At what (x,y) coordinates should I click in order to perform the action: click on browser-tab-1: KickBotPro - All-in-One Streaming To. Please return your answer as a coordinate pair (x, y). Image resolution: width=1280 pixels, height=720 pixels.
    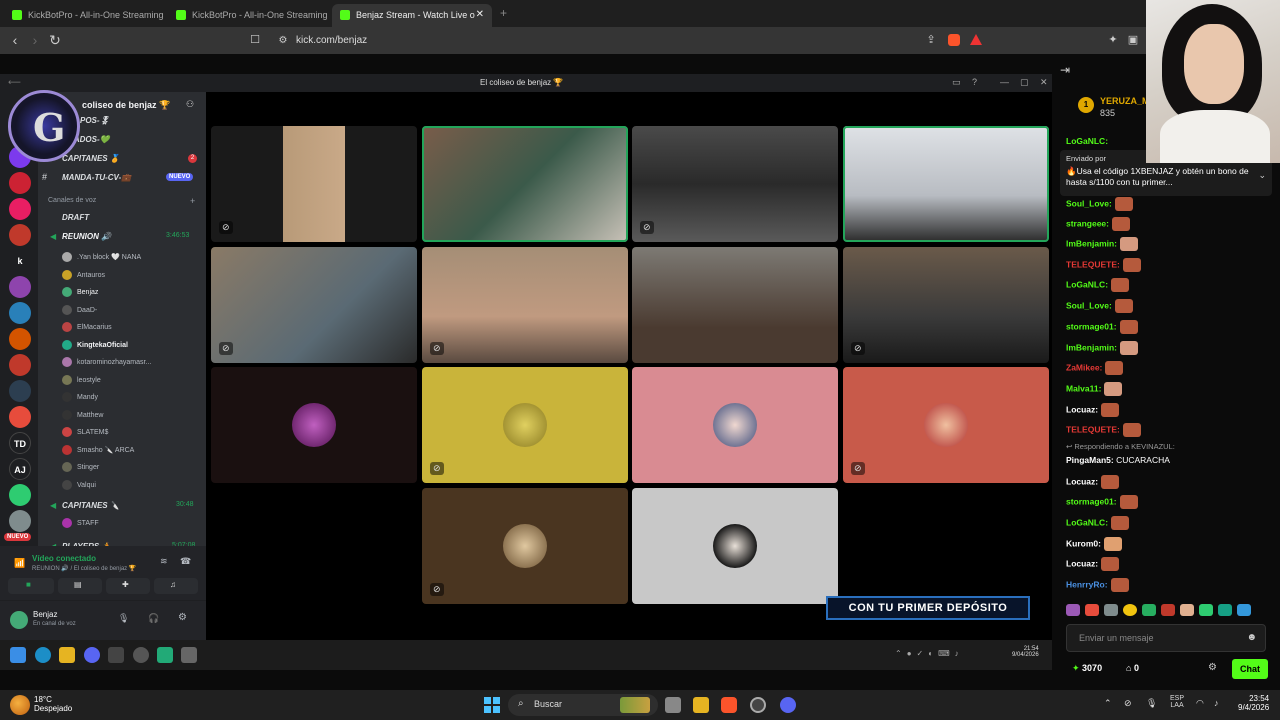
    Looking at the image, I should click on (84, 15).